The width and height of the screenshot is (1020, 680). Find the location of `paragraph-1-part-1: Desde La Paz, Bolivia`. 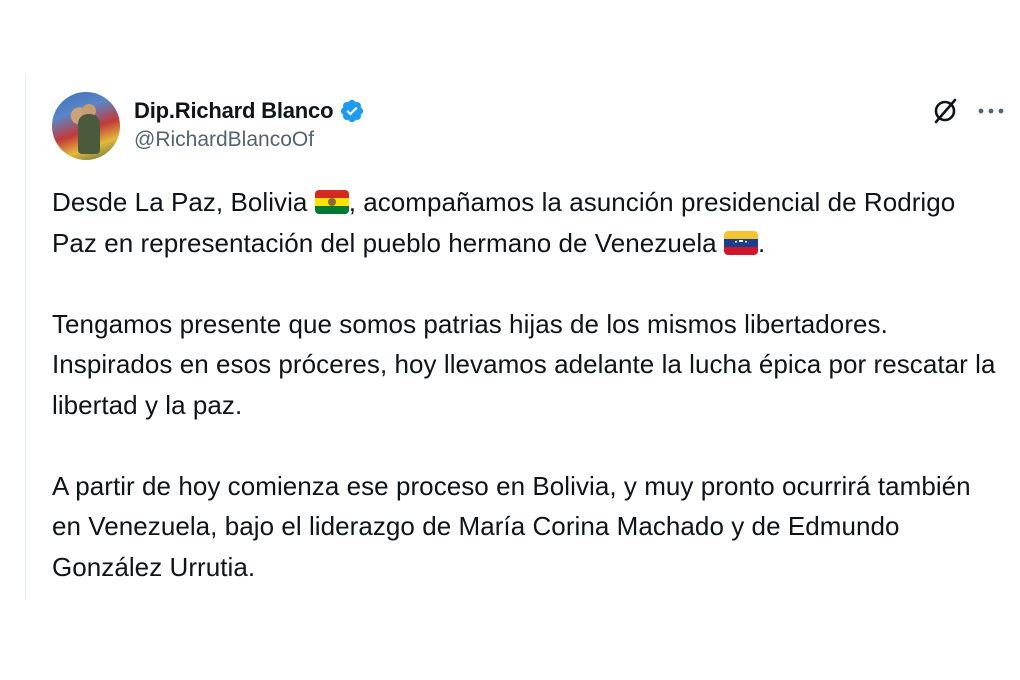

paragraph-1-part-1: Desde La Paz, Bolivia is located at coordinates (183, 202).